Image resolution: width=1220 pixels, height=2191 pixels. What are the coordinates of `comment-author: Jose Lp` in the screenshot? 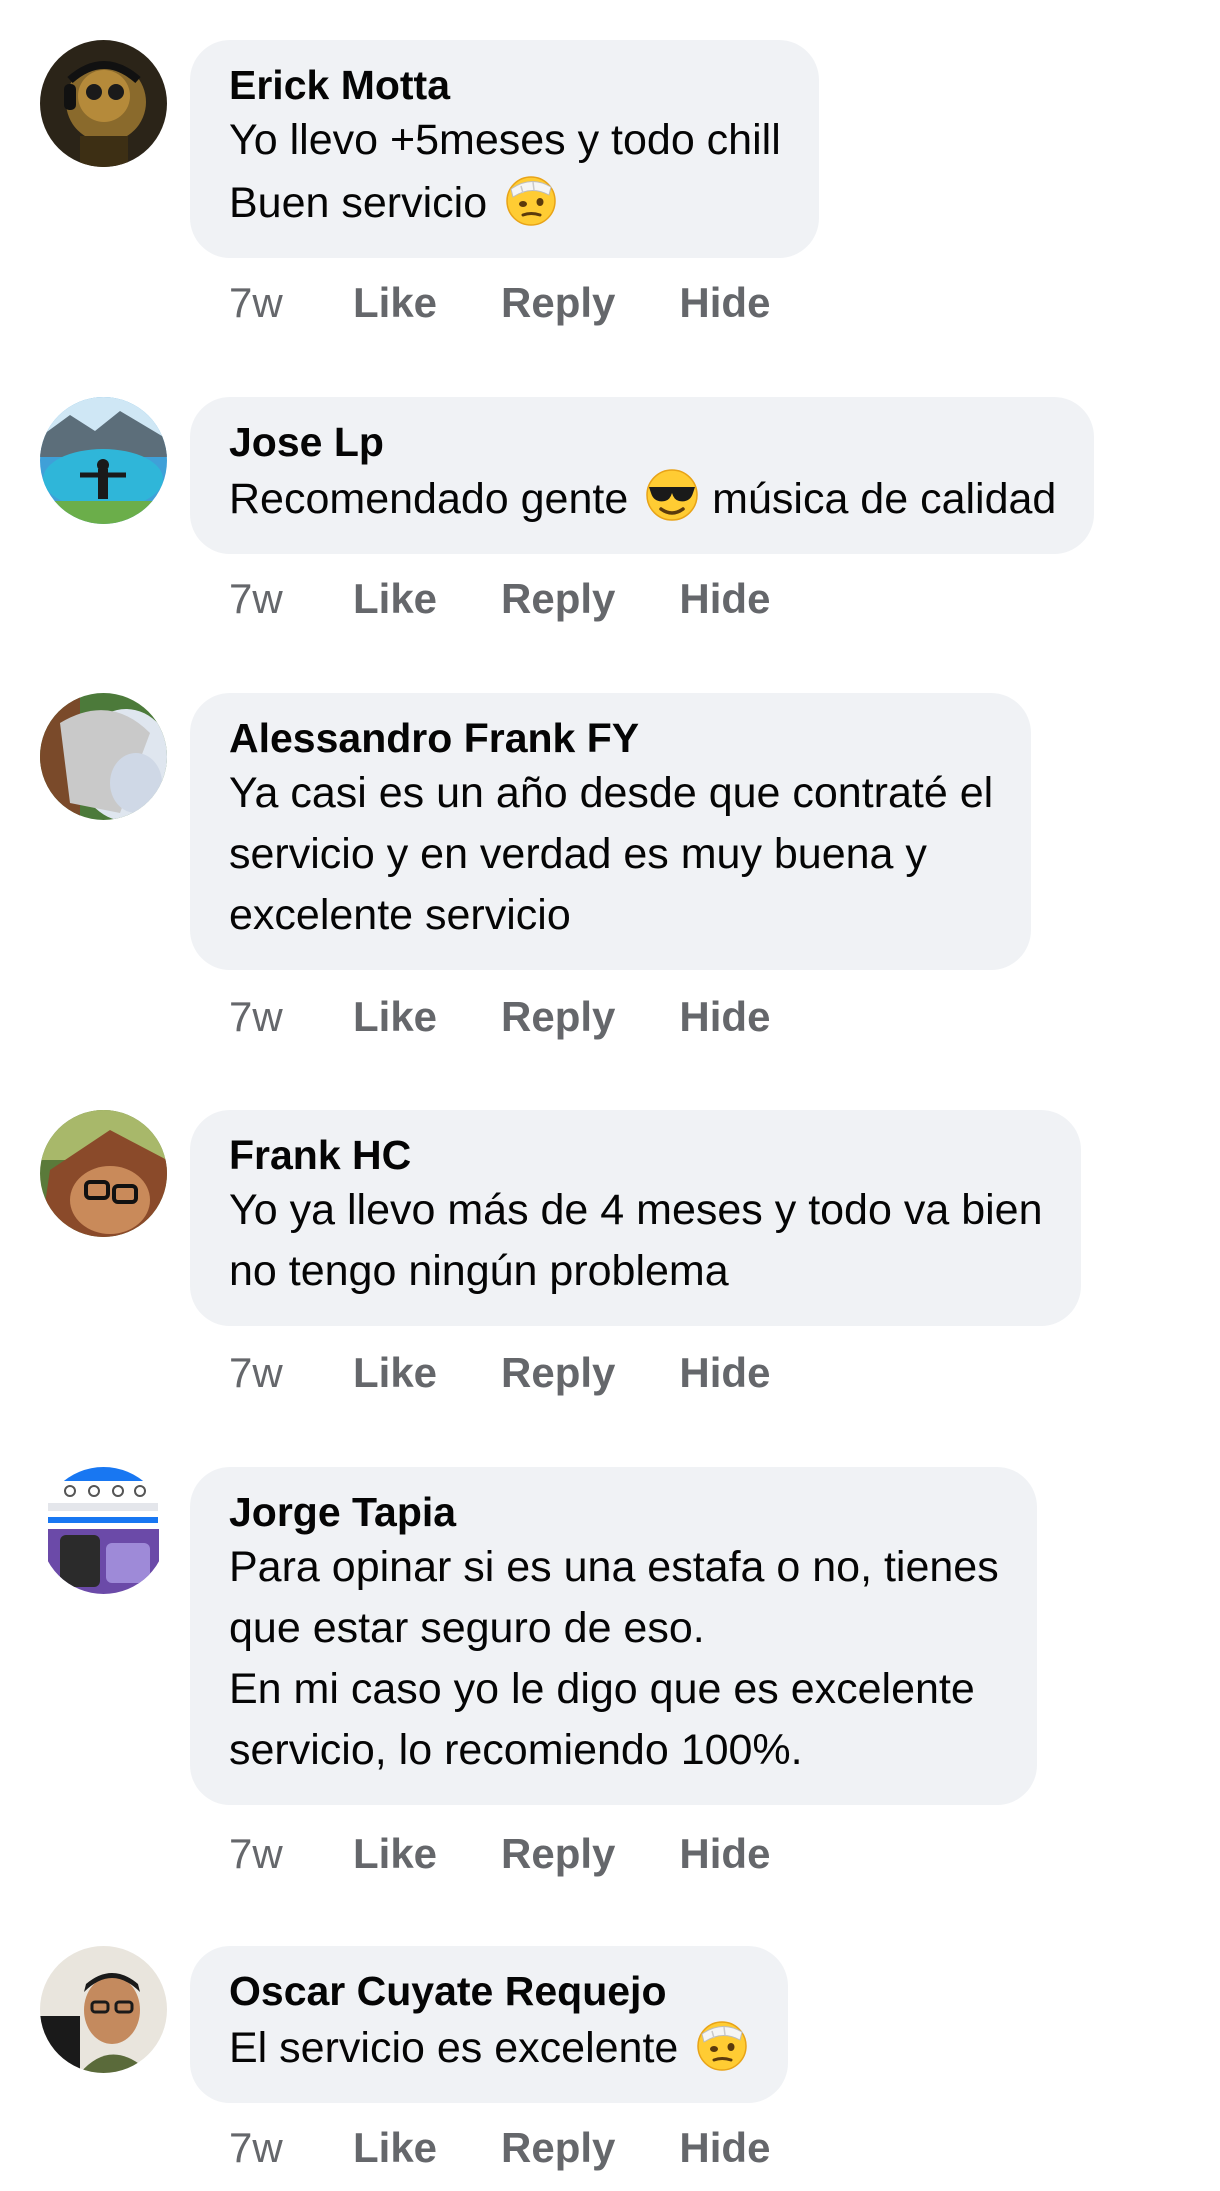 It's located at (642, 442).